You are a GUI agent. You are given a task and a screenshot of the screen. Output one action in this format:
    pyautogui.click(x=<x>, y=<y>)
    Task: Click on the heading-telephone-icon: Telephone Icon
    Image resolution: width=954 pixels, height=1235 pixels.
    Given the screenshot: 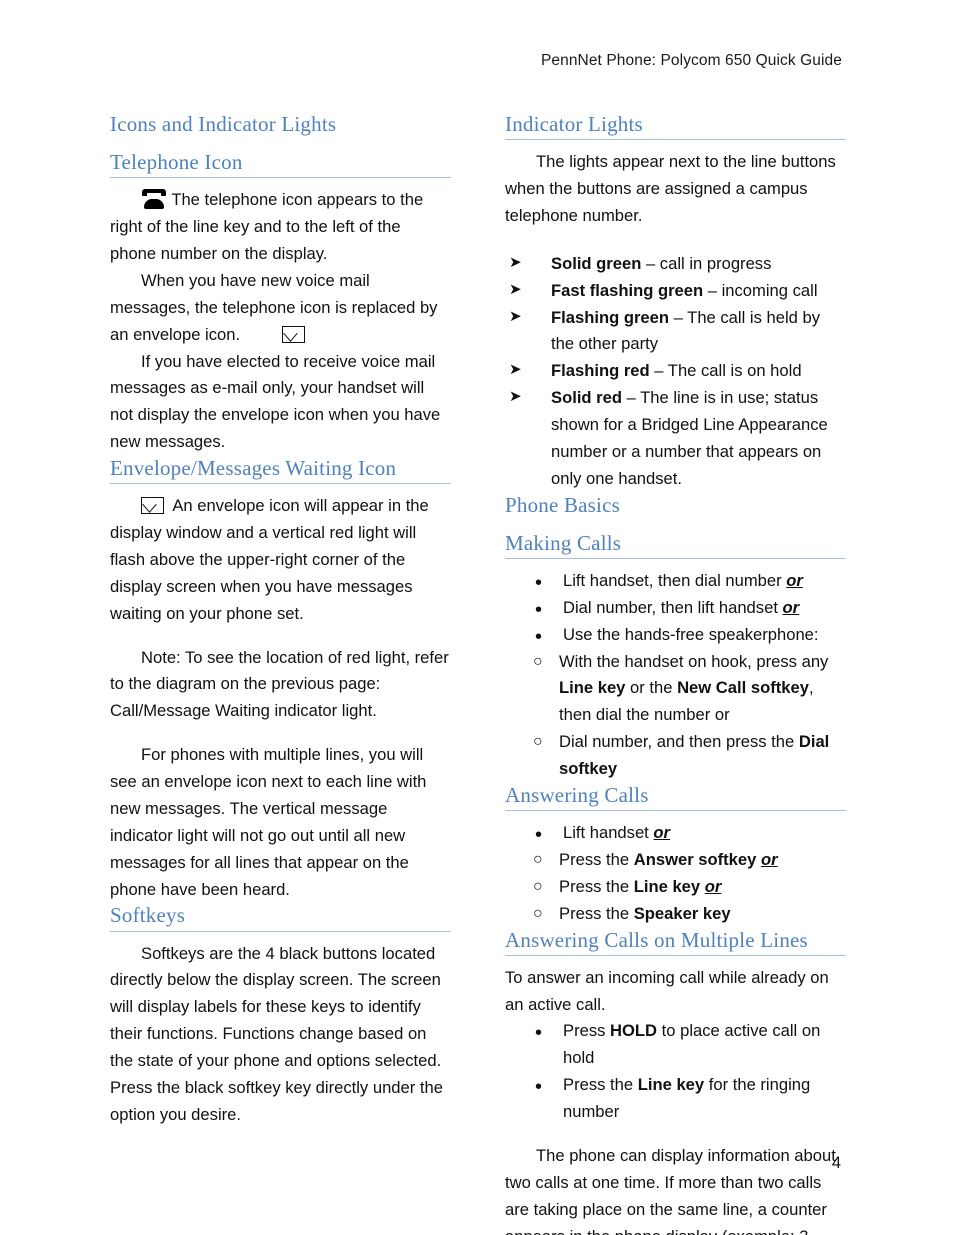 What is the action you would take?
    pyautogui.click(x=280, y=164)
    